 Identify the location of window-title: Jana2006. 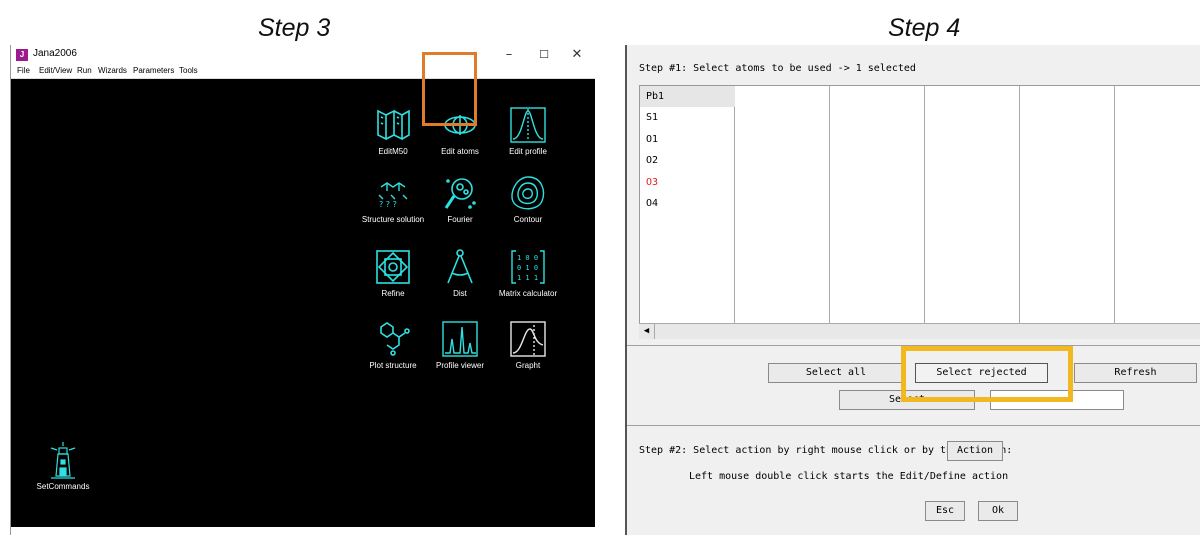
(55, 53).